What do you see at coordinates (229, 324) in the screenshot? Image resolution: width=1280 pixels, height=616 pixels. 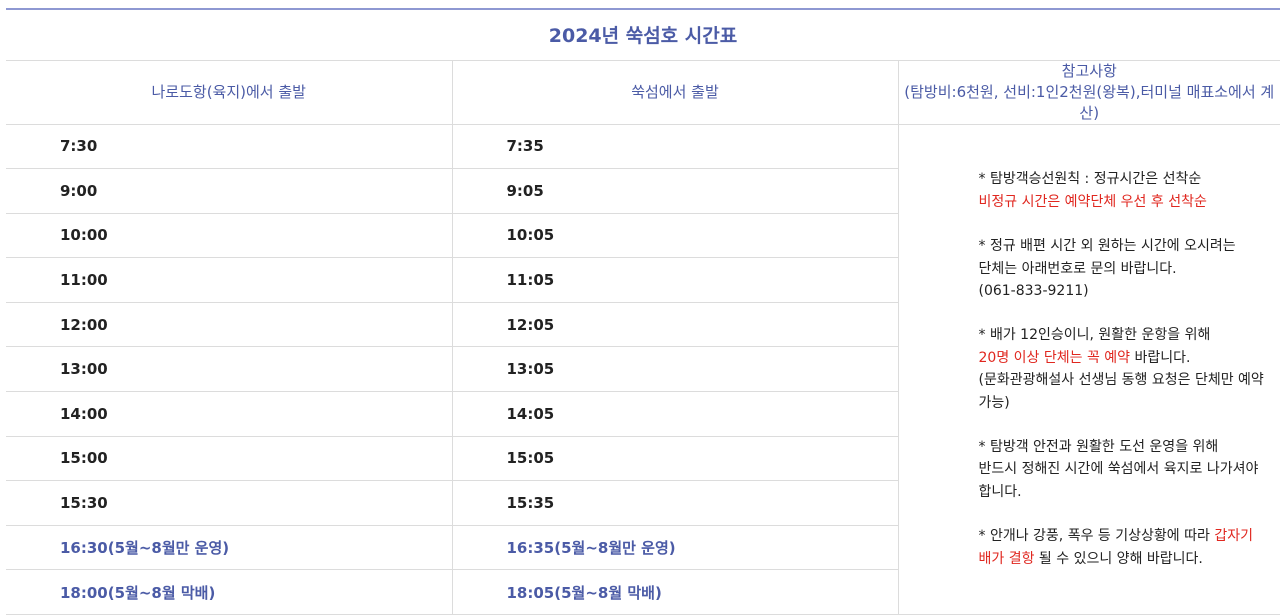 I see `departure-time-mainland: 12:00` at bounding box center [229, 324].